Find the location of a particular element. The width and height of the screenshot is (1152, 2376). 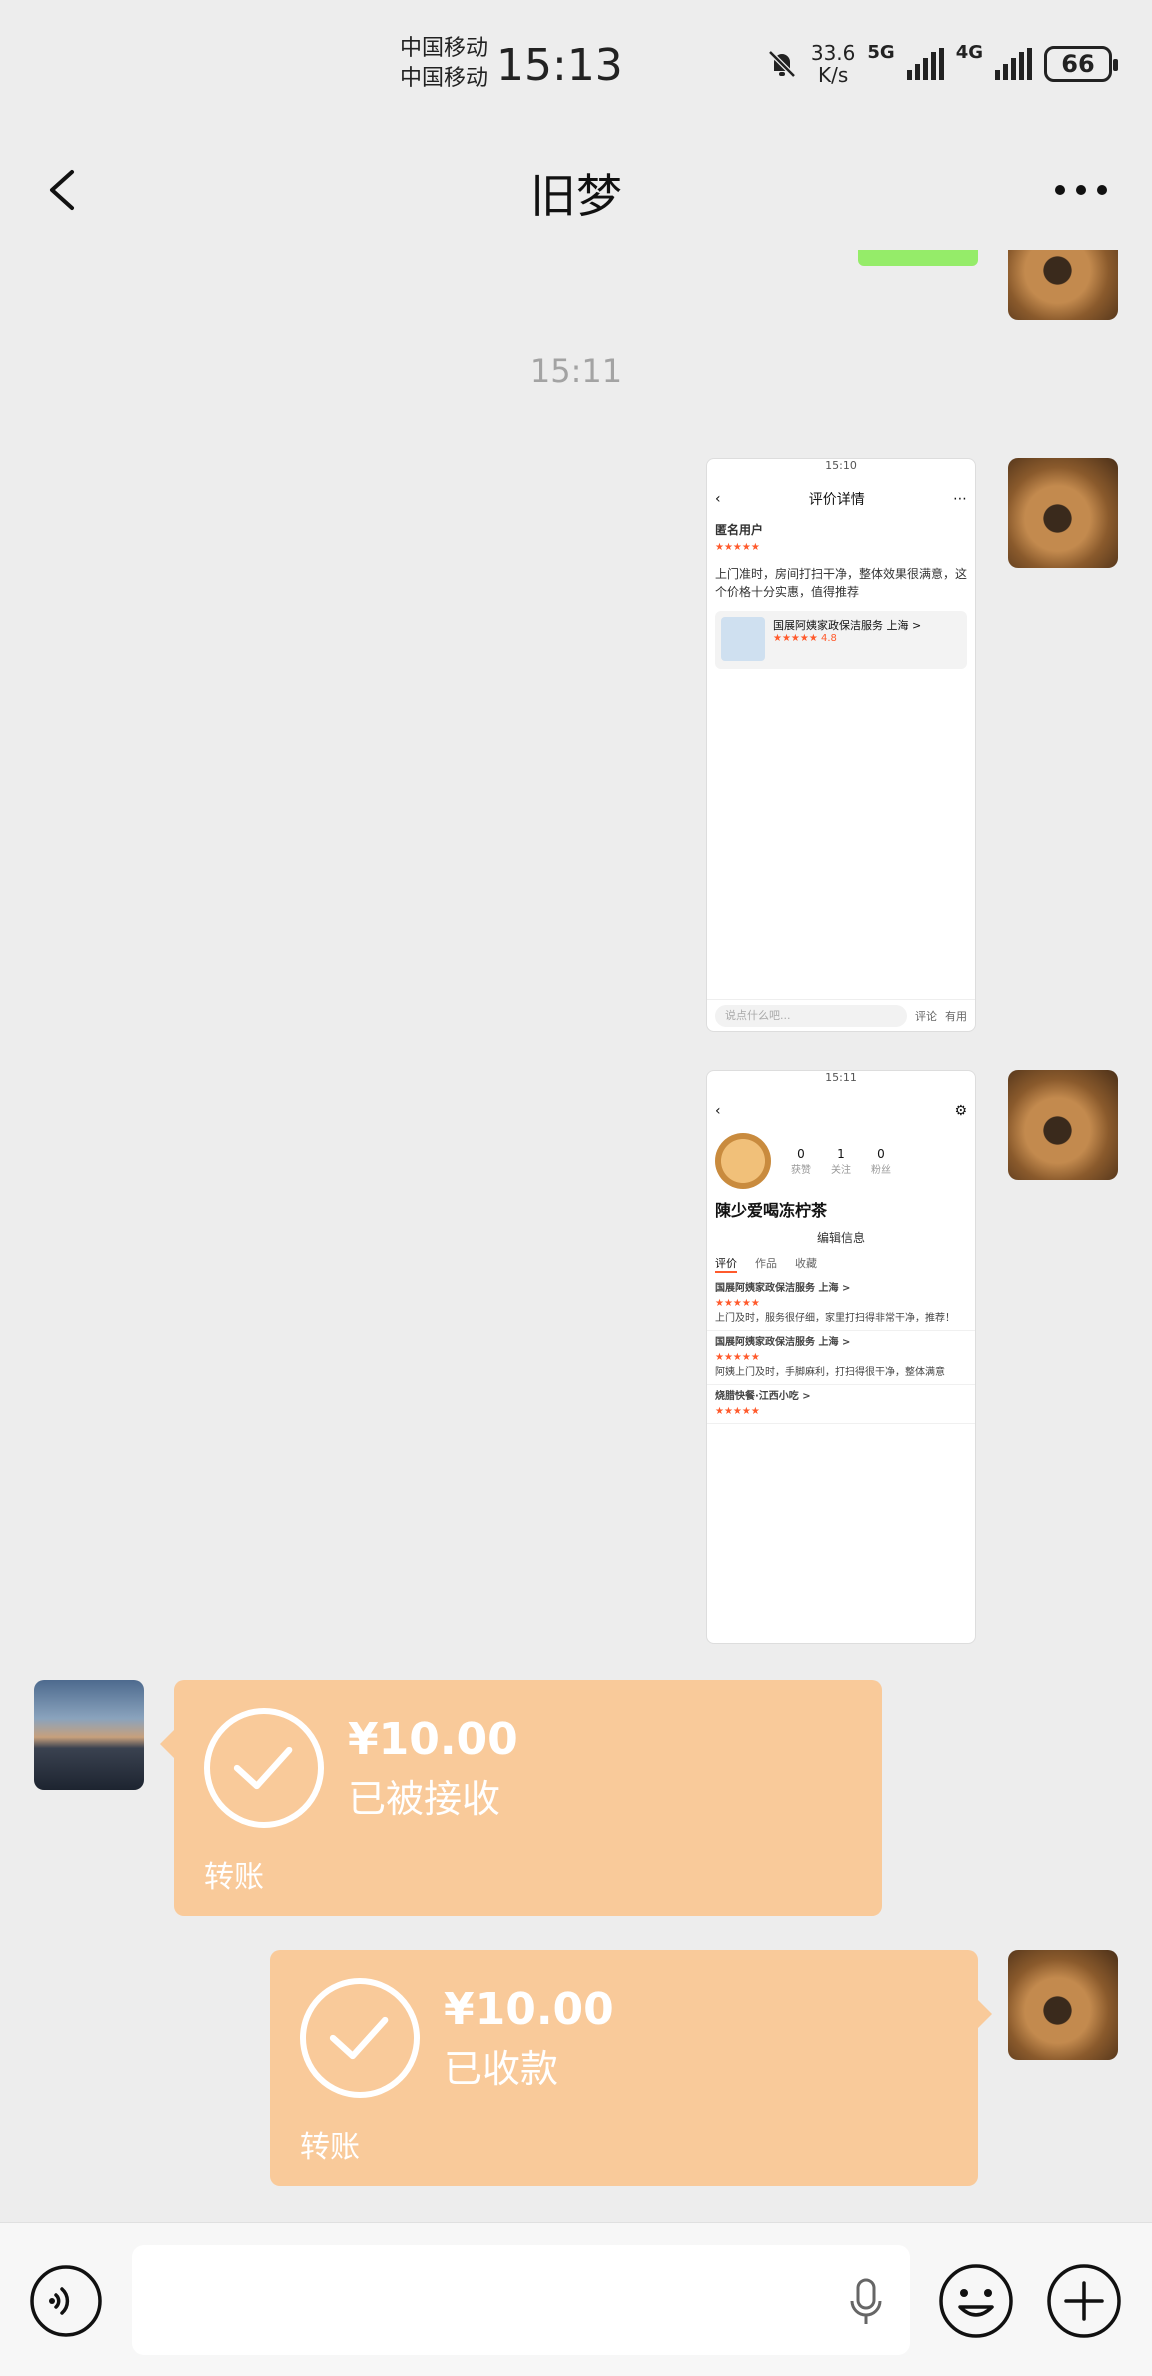

carrier-info: 中国移动 中国移动 is located at coordinates (444, 64).